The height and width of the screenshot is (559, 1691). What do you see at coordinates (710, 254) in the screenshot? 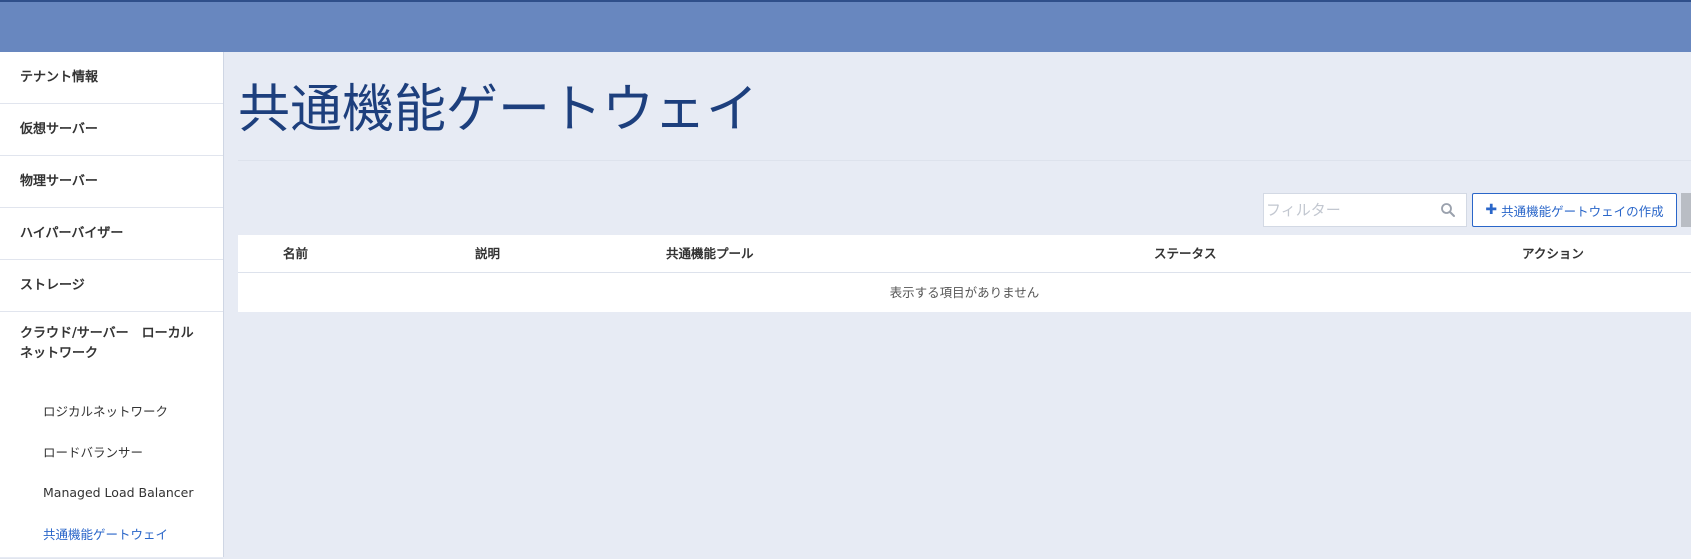
I see `column-header-common-function-pool: 共通機能プール` at bounding box center [710, 254].